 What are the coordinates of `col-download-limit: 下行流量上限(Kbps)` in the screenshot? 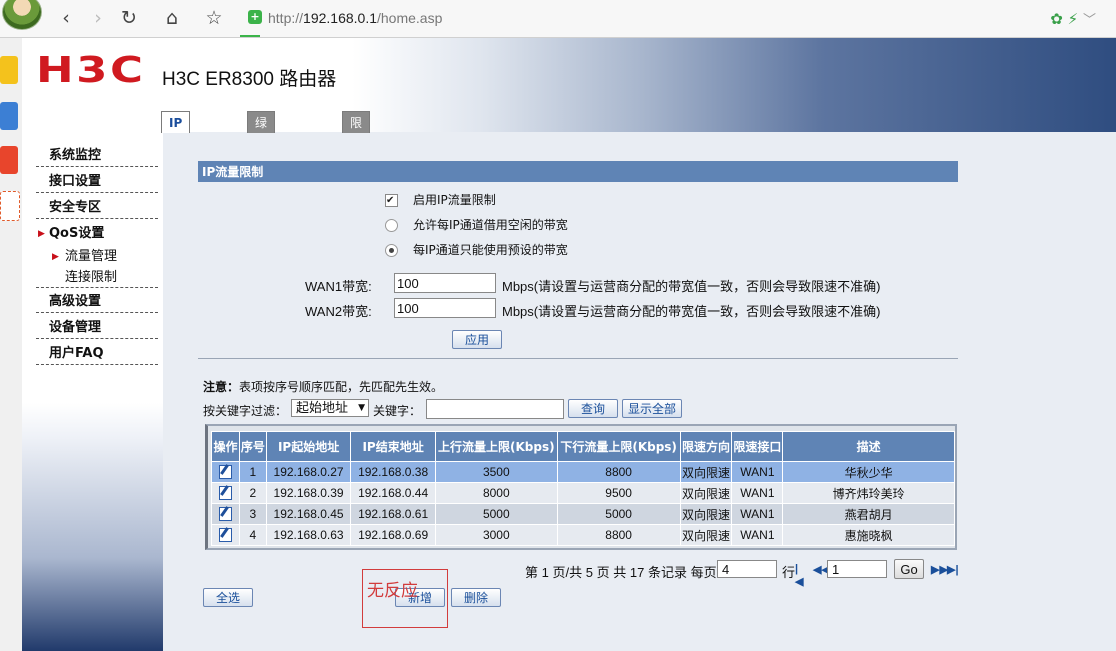 It's located at (618, 446).